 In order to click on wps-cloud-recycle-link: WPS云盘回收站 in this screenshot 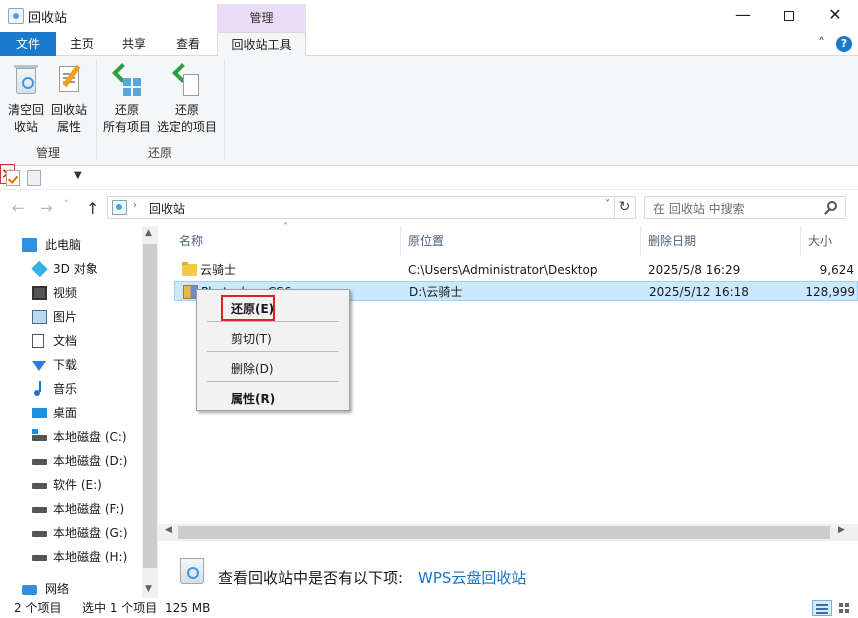, I will do `click(472, 577)`.